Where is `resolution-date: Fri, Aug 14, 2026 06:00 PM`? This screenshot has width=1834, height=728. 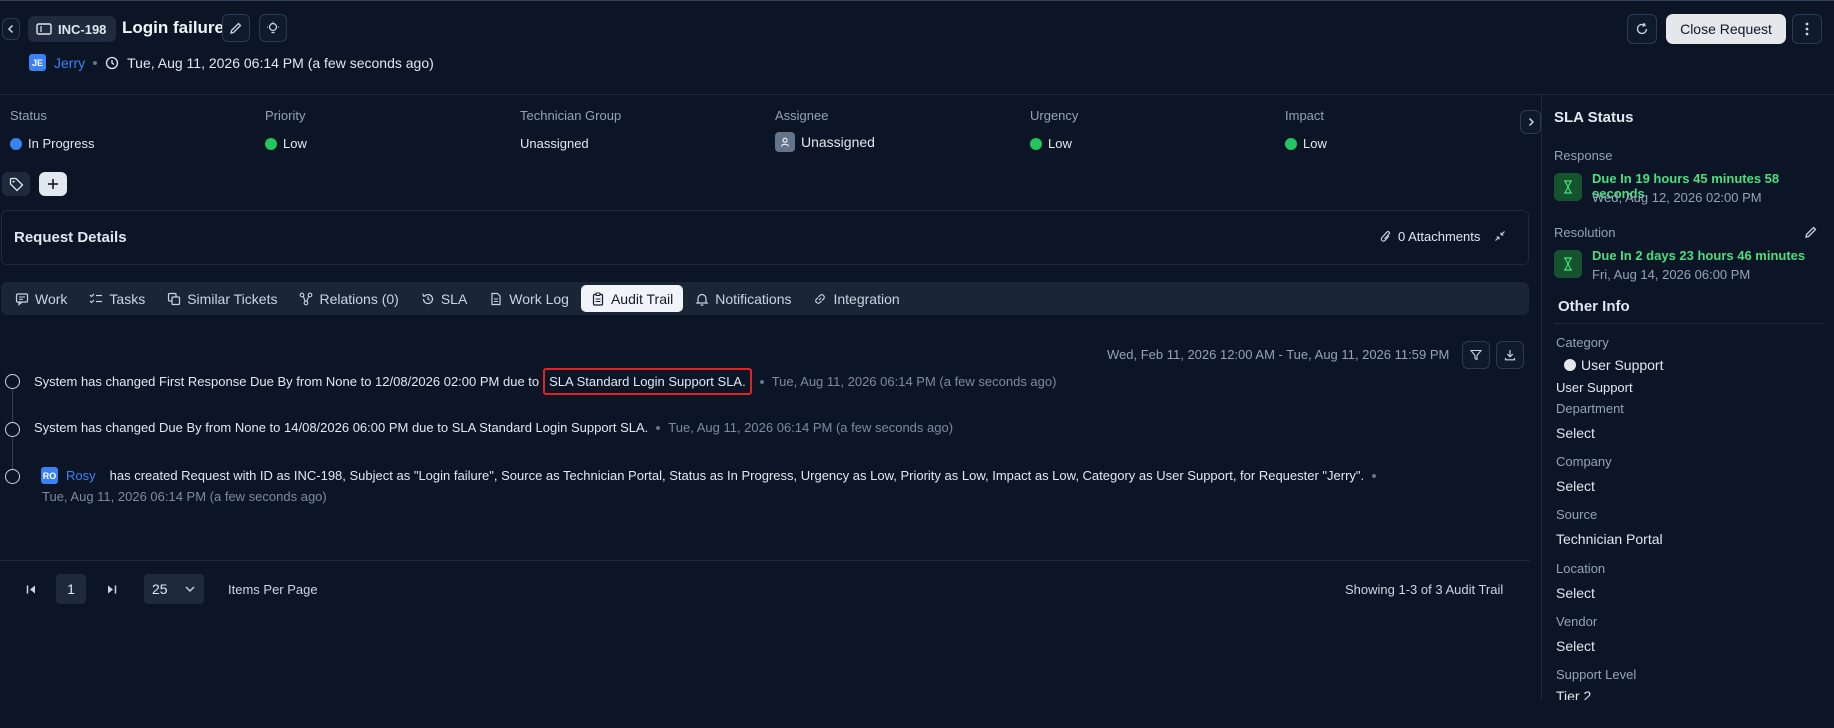
resolution-date: Fri, Aug 14, 2026 06:00 PM is located at coordinates (1671, 274).